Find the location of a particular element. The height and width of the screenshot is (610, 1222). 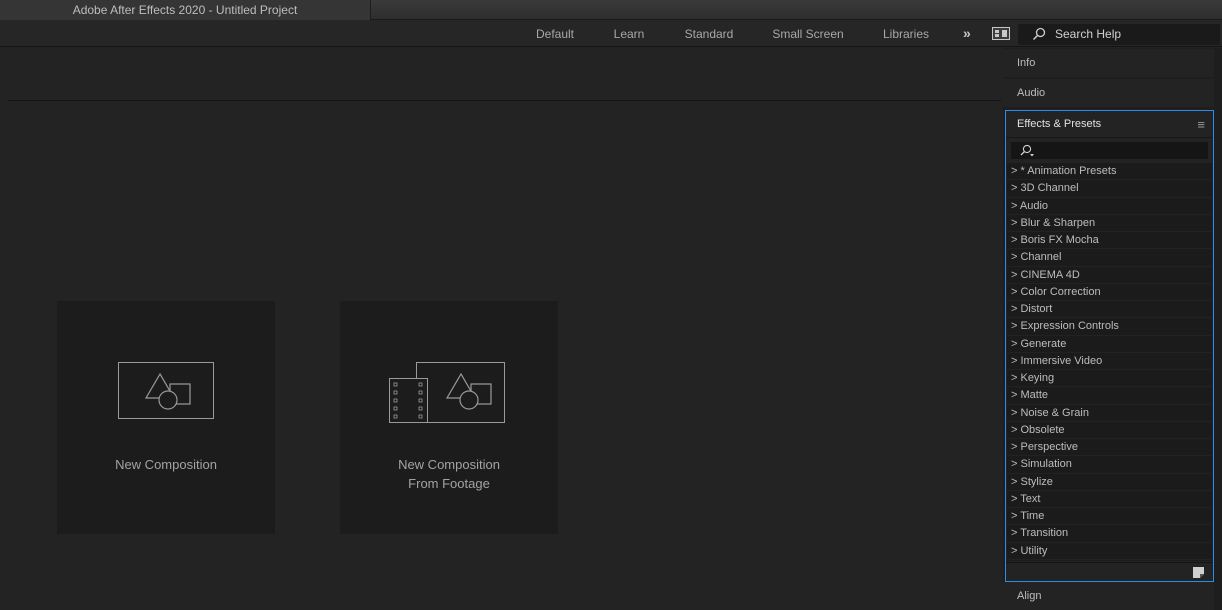

workspace-tab-default: Default is located at coordinates (555, 33).